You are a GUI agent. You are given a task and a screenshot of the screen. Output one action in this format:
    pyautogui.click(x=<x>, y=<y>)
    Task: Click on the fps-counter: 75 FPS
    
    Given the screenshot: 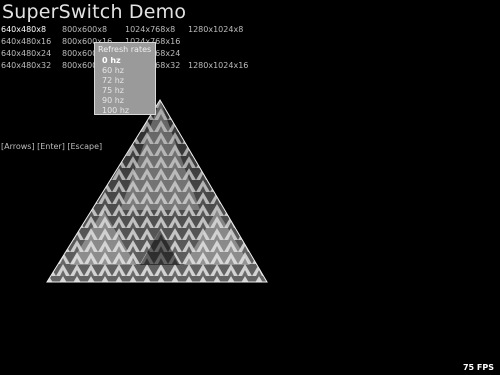 What is the action you would take?
    pyautogui.click(x=478, y=367)
    